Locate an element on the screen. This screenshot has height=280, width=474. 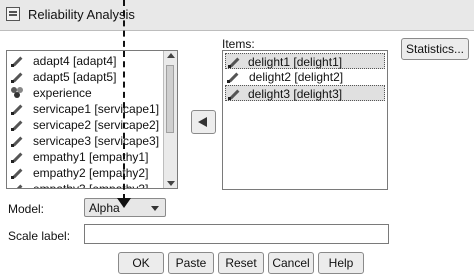
source-list-scrollbar is located at coordinates (170, 119).